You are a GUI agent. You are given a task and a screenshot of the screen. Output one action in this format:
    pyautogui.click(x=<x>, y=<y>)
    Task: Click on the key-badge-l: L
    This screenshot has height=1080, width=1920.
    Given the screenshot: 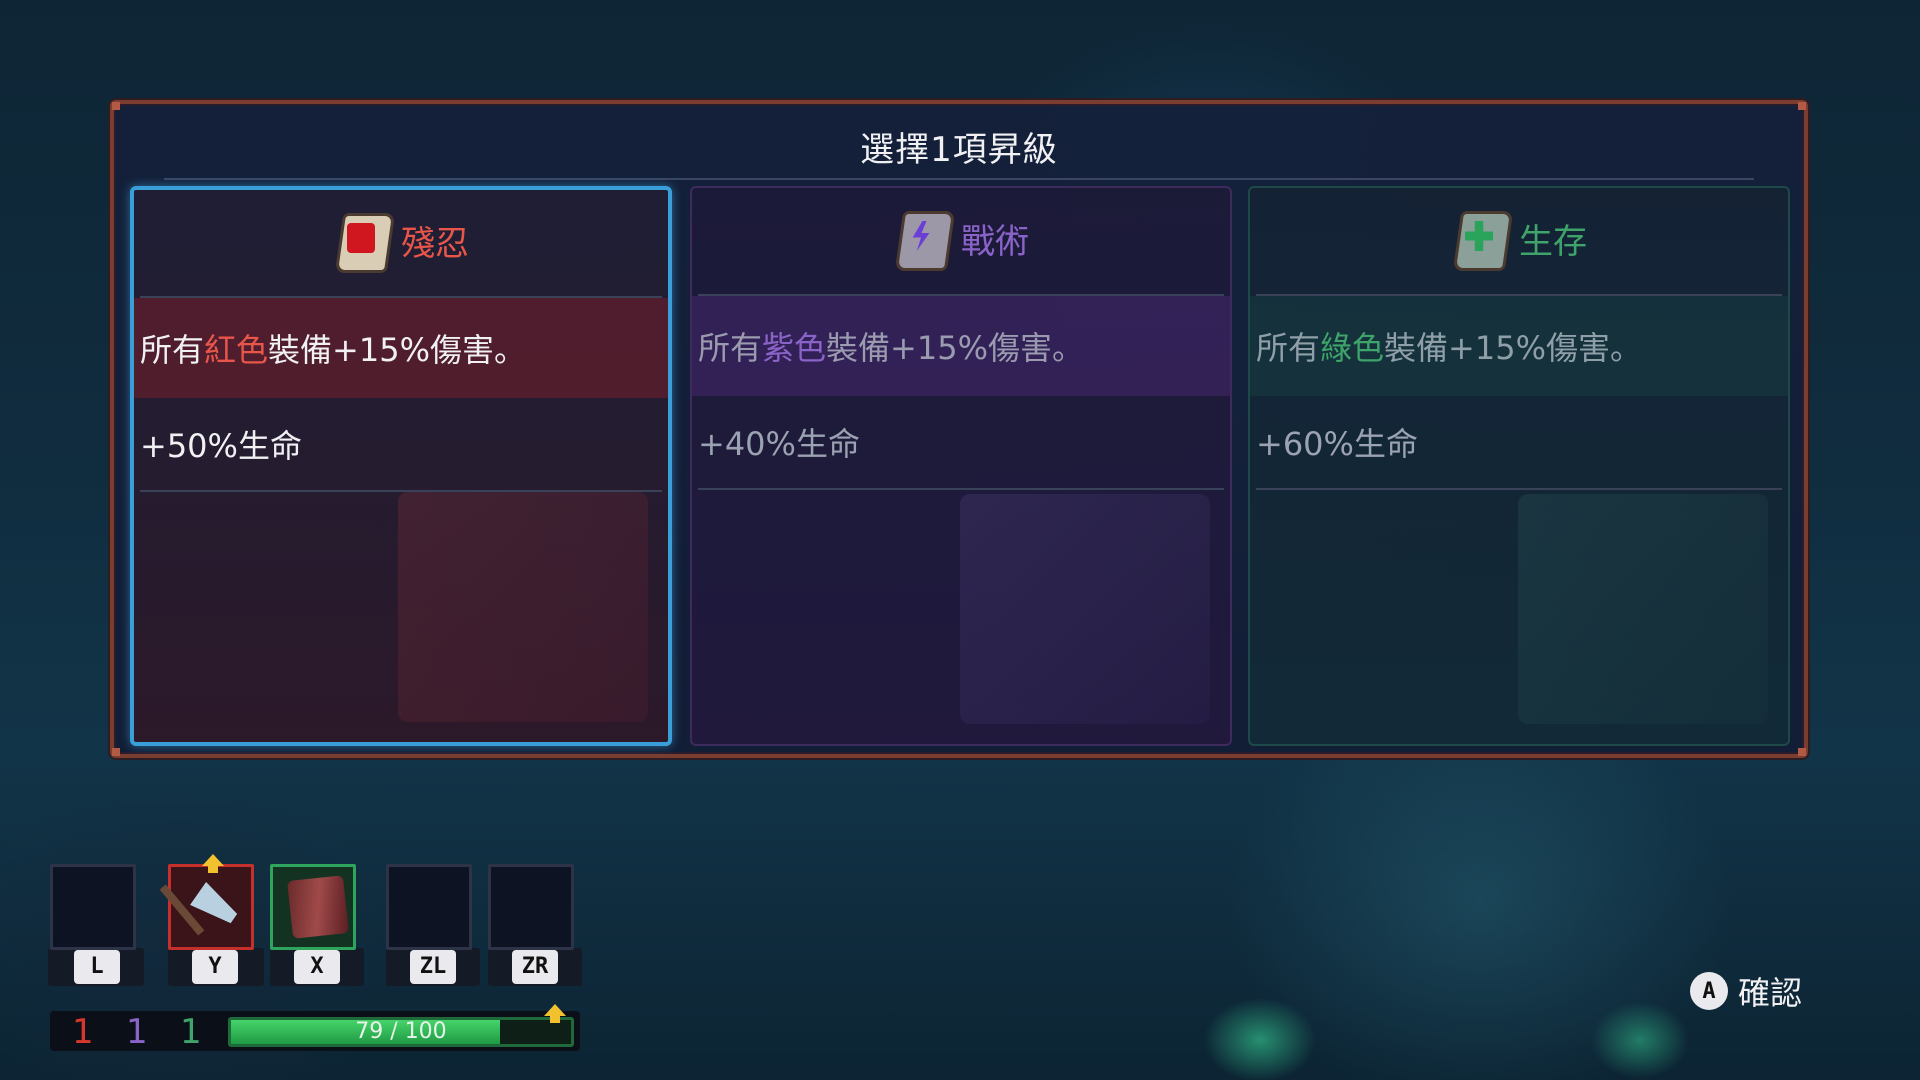 What is the action you would take?
    pyautogui.click(x=97, y=967)
    